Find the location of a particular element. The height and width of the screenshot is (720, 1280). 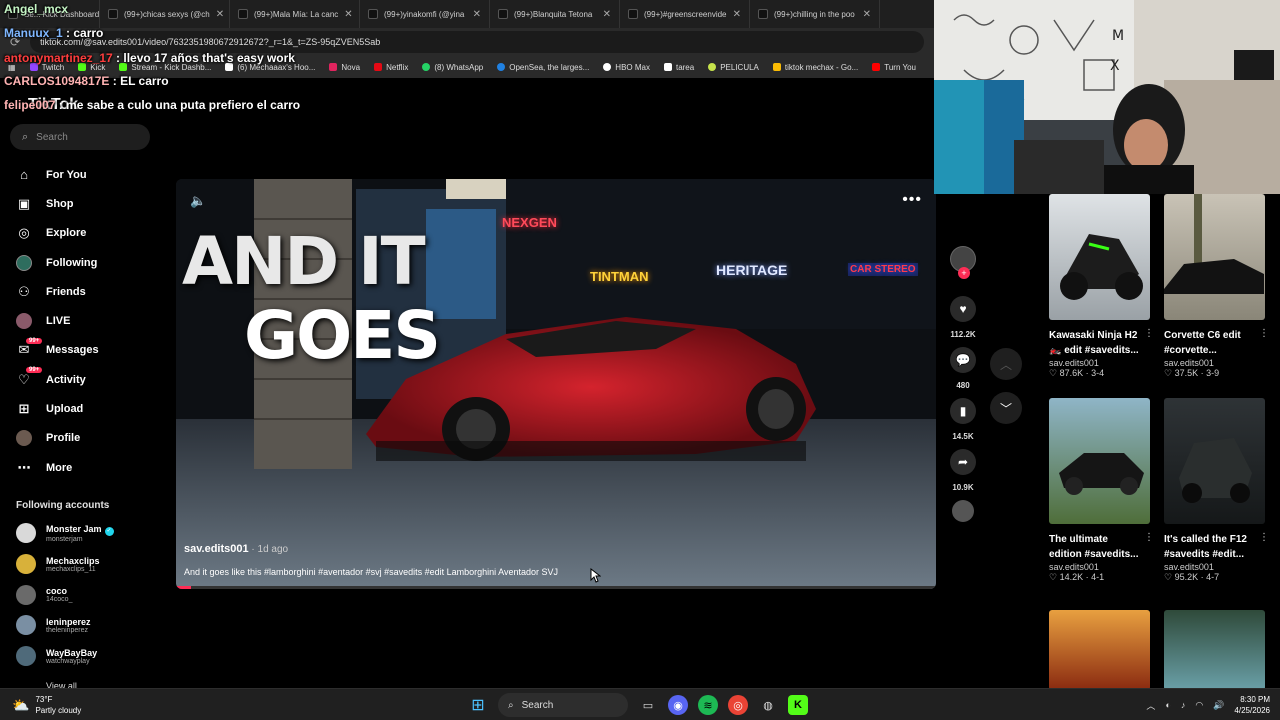

sidebar-item-upload: ⊞ Upload is located at coordinates (91, 408).